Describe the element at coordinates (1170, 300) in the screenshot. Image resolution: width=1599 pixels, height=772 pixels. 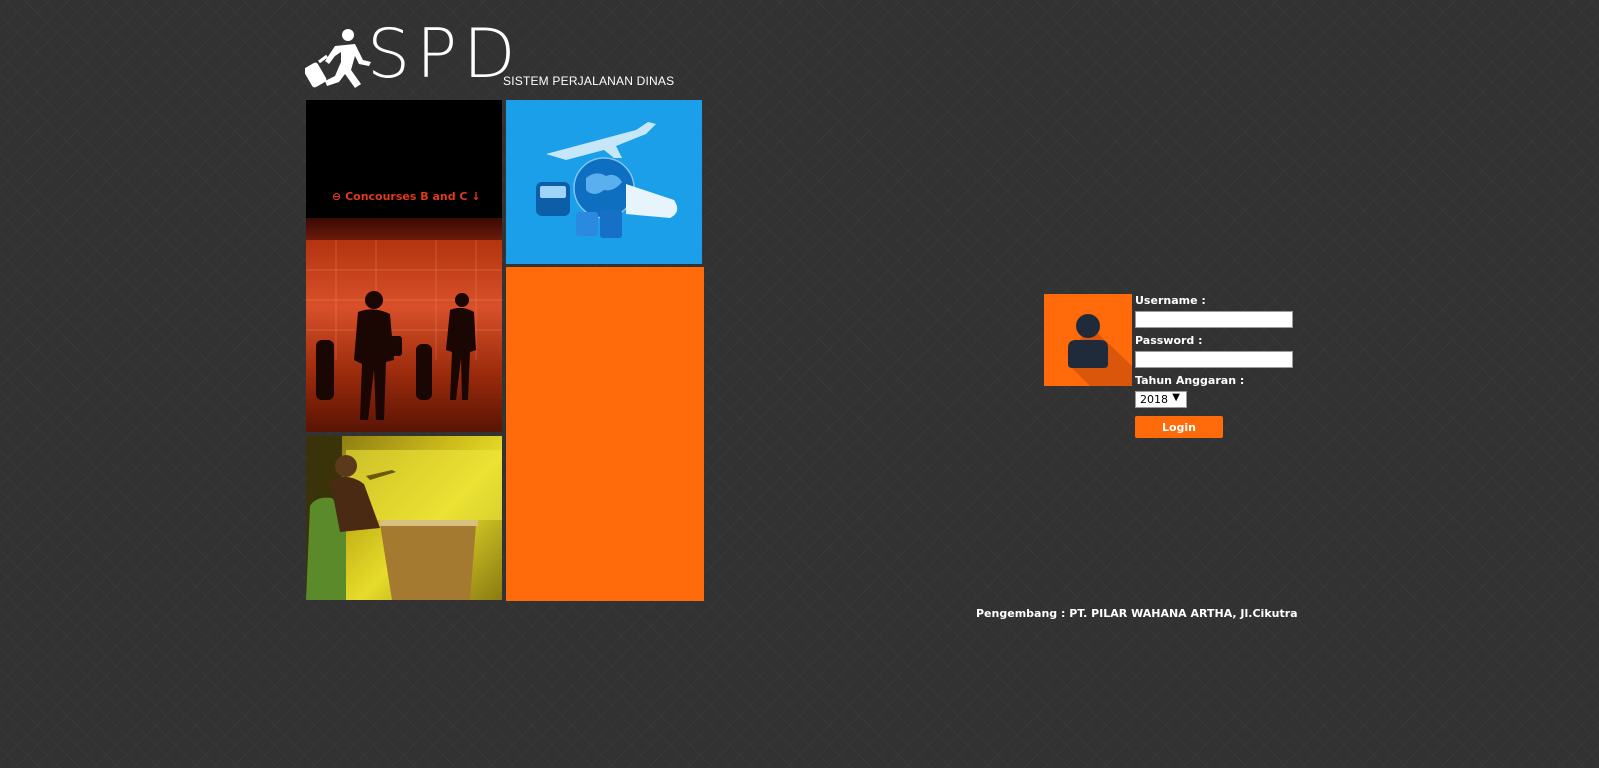
I see `username-label: Username :` at that location.